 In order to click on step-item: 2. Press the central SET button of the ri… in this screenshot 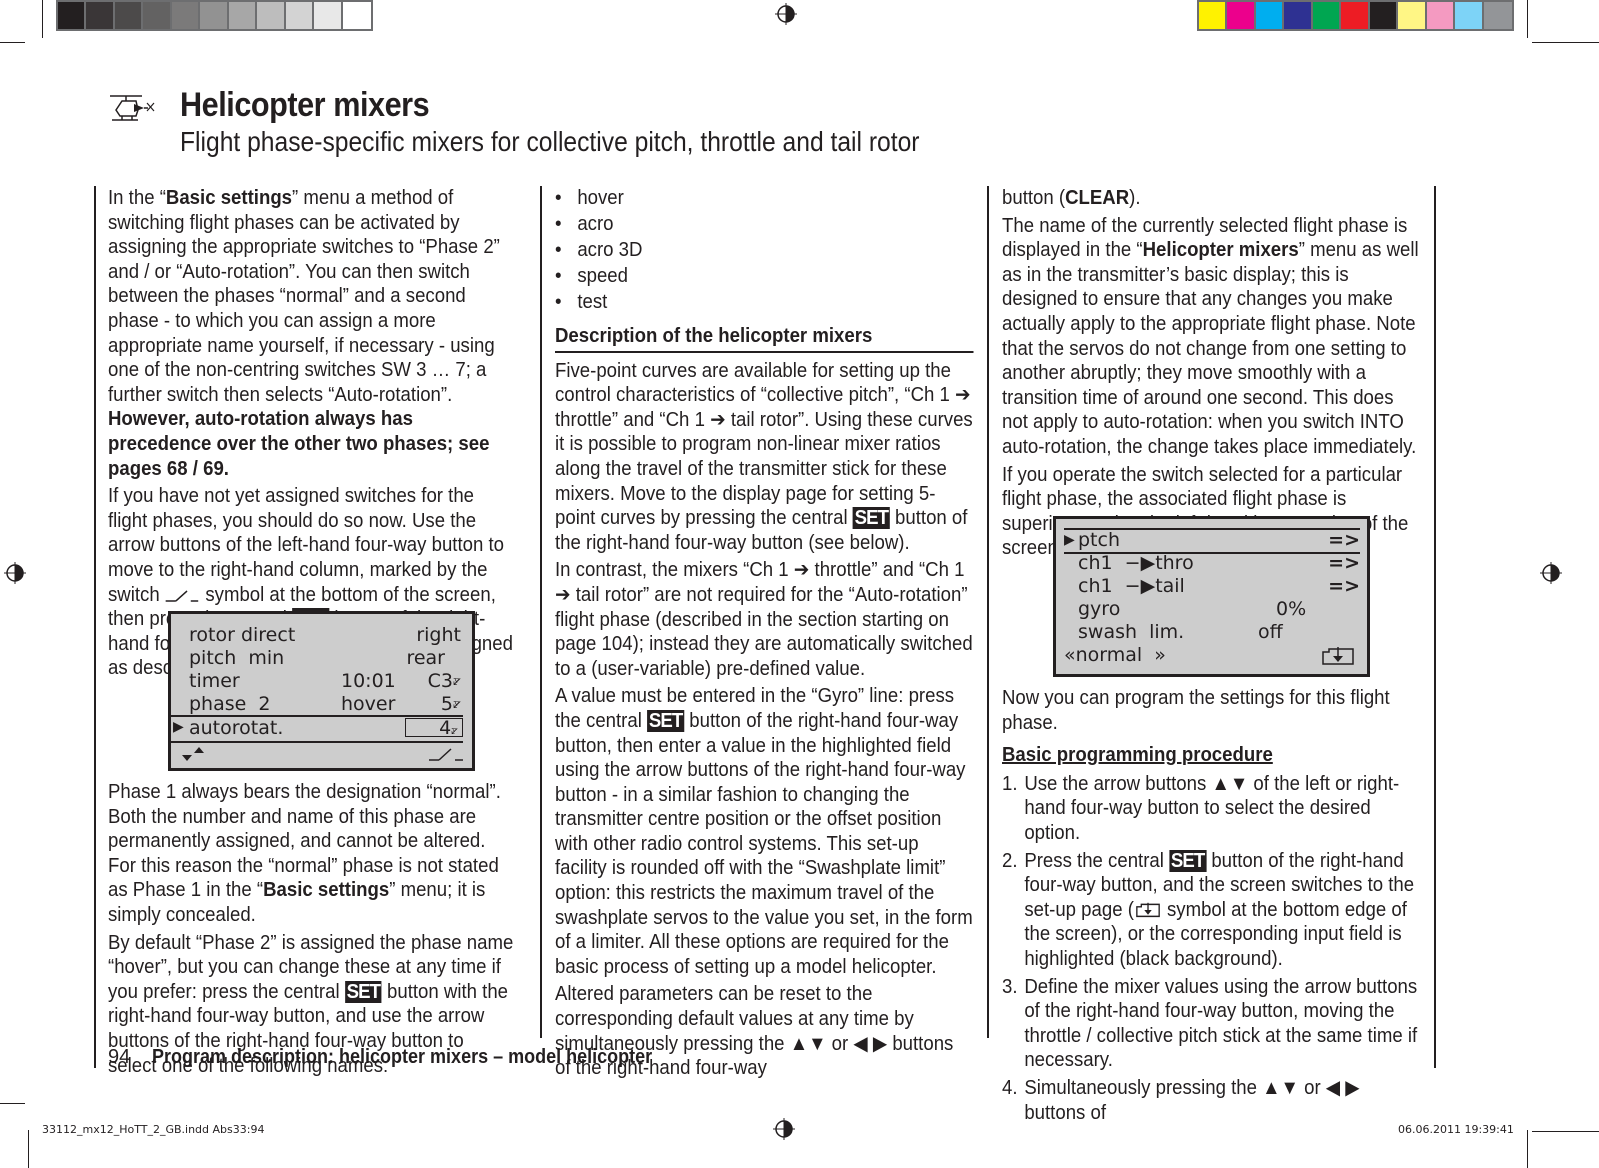, I will do `click(1211, 910)`.